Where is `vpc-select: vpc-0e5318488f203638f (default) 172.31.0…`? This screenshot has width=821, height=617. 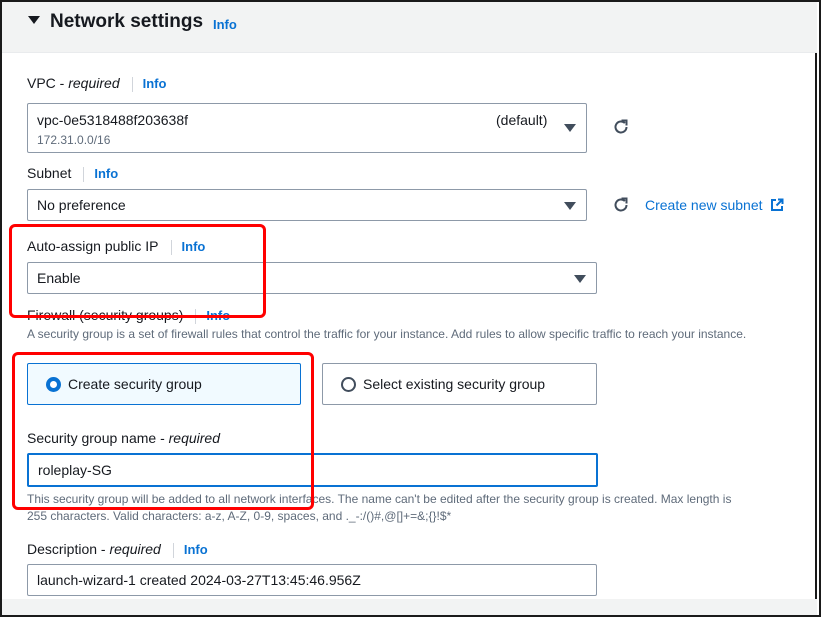
vpc-select: vpc-0e5318488f203638f (default) 172.31.0… is located at coordinates (307, 128).